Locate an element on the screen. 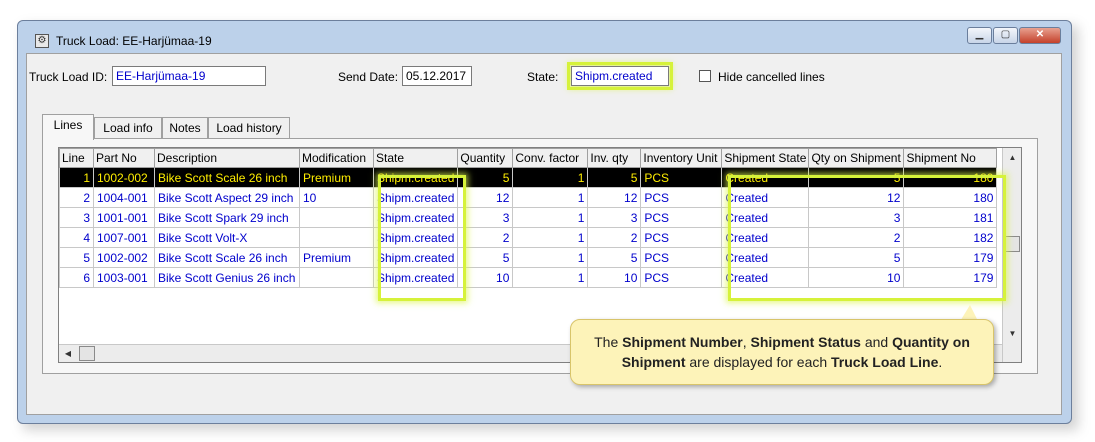 Image resolution: width=1095 pixels, height=442 pixels. title-bar: ⚙ Truck Load: EE-Harjümaa-19 ▁ ▢ ✕ is located at coordinates (544, 36).